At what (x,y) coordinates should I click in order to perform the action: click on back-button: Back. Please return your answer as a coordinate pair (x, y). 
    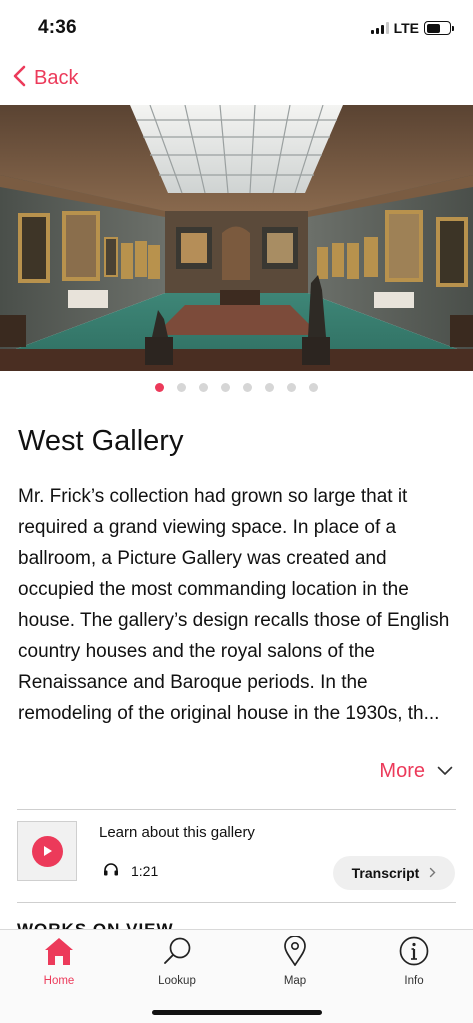
    Looking at the image, I should click on (45, 78).